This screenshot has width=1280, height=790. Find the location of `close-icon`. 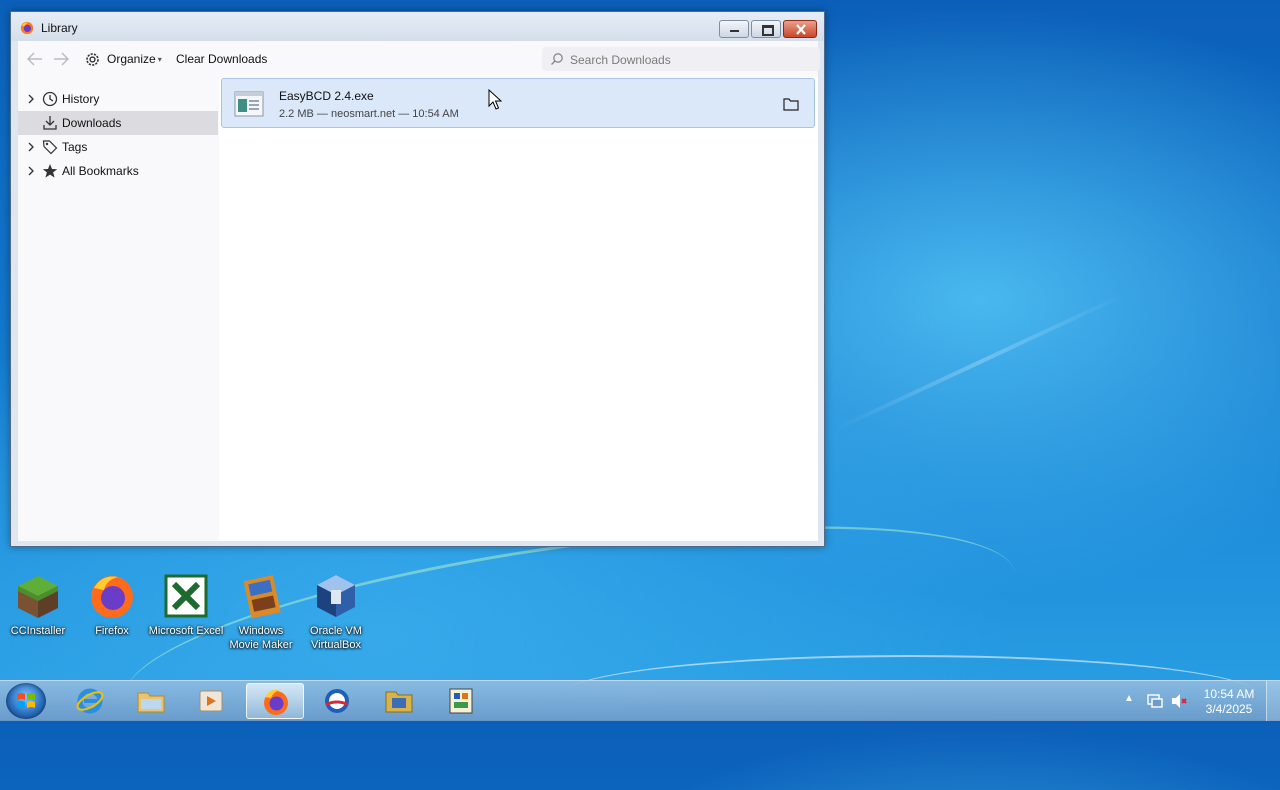

close-icon is located at coordinates (801, 29).